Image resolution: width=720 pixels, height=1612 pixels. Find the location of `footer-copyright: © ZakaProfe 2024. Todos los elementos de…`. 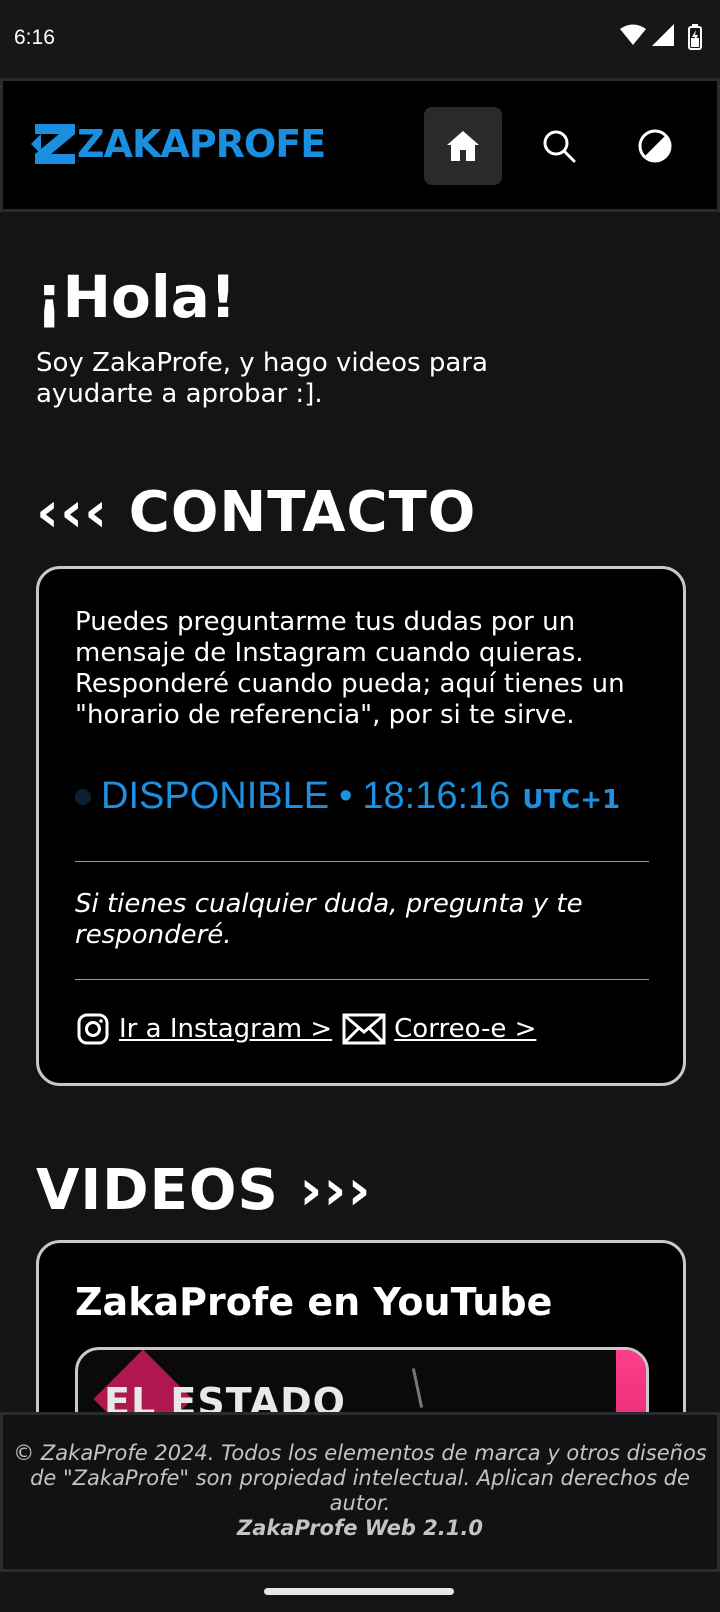

footer-copyright: © ZakaProfe 2024. Todos los elementos de… is located at coordinates (360, 1478).